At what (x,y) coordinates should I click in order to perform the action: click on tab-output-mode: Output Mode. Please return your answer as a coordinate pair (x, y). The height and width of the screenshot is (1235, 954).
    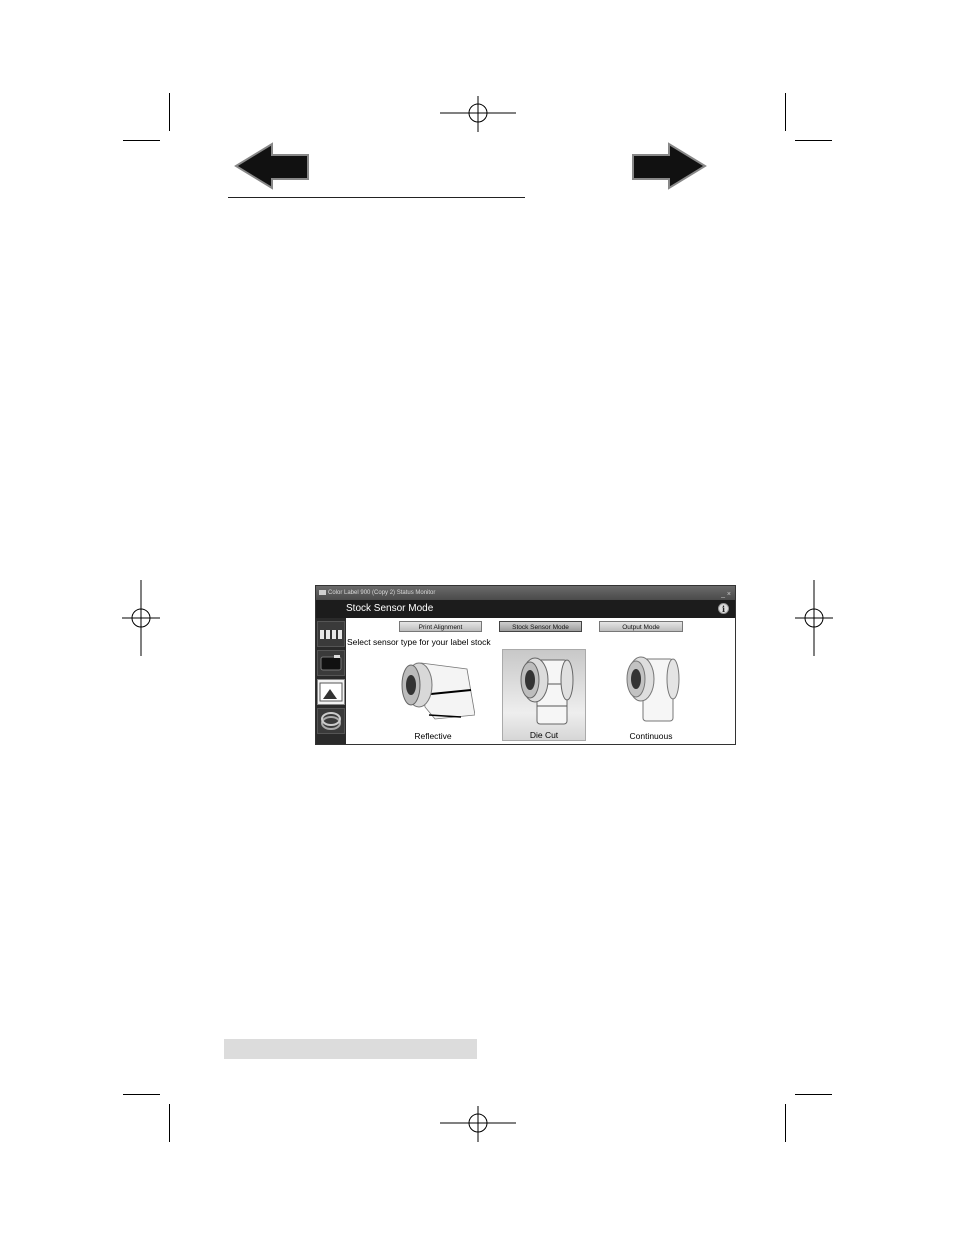
    Looking at the image, I should click on (641, 626).